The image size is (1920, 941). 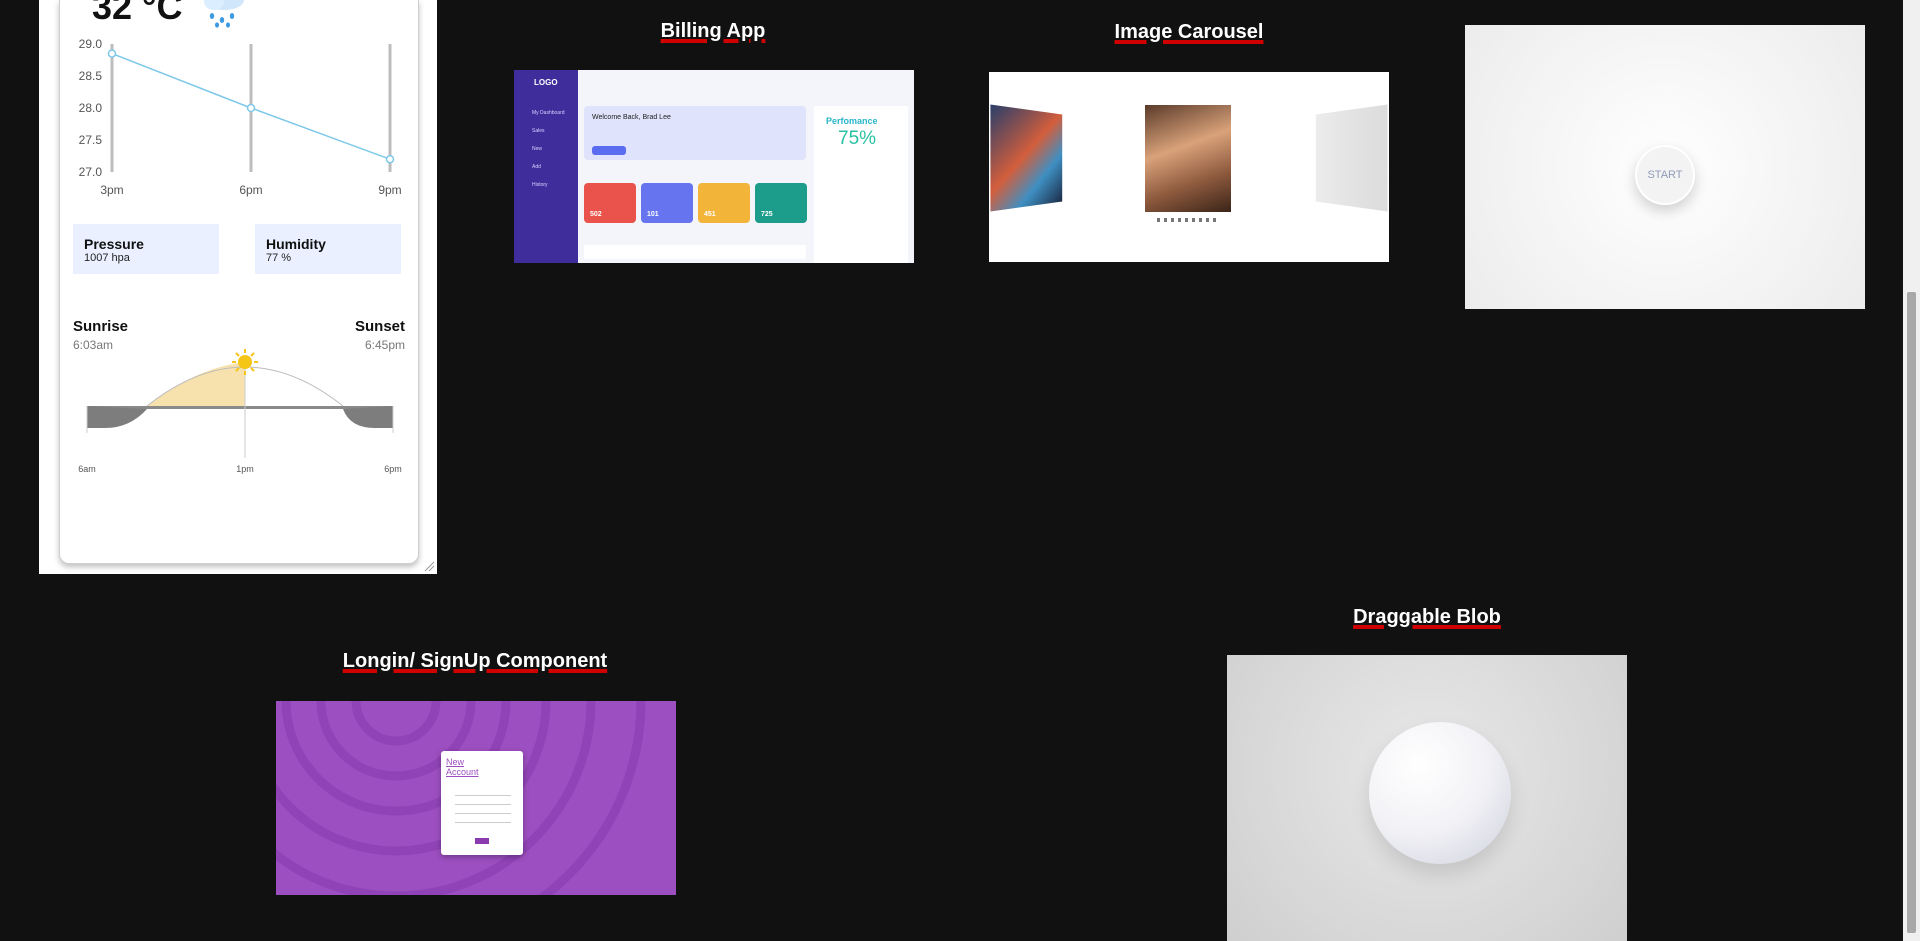 I want to click on draggable-blob-thumbnail, so click(x=1427, y=798).